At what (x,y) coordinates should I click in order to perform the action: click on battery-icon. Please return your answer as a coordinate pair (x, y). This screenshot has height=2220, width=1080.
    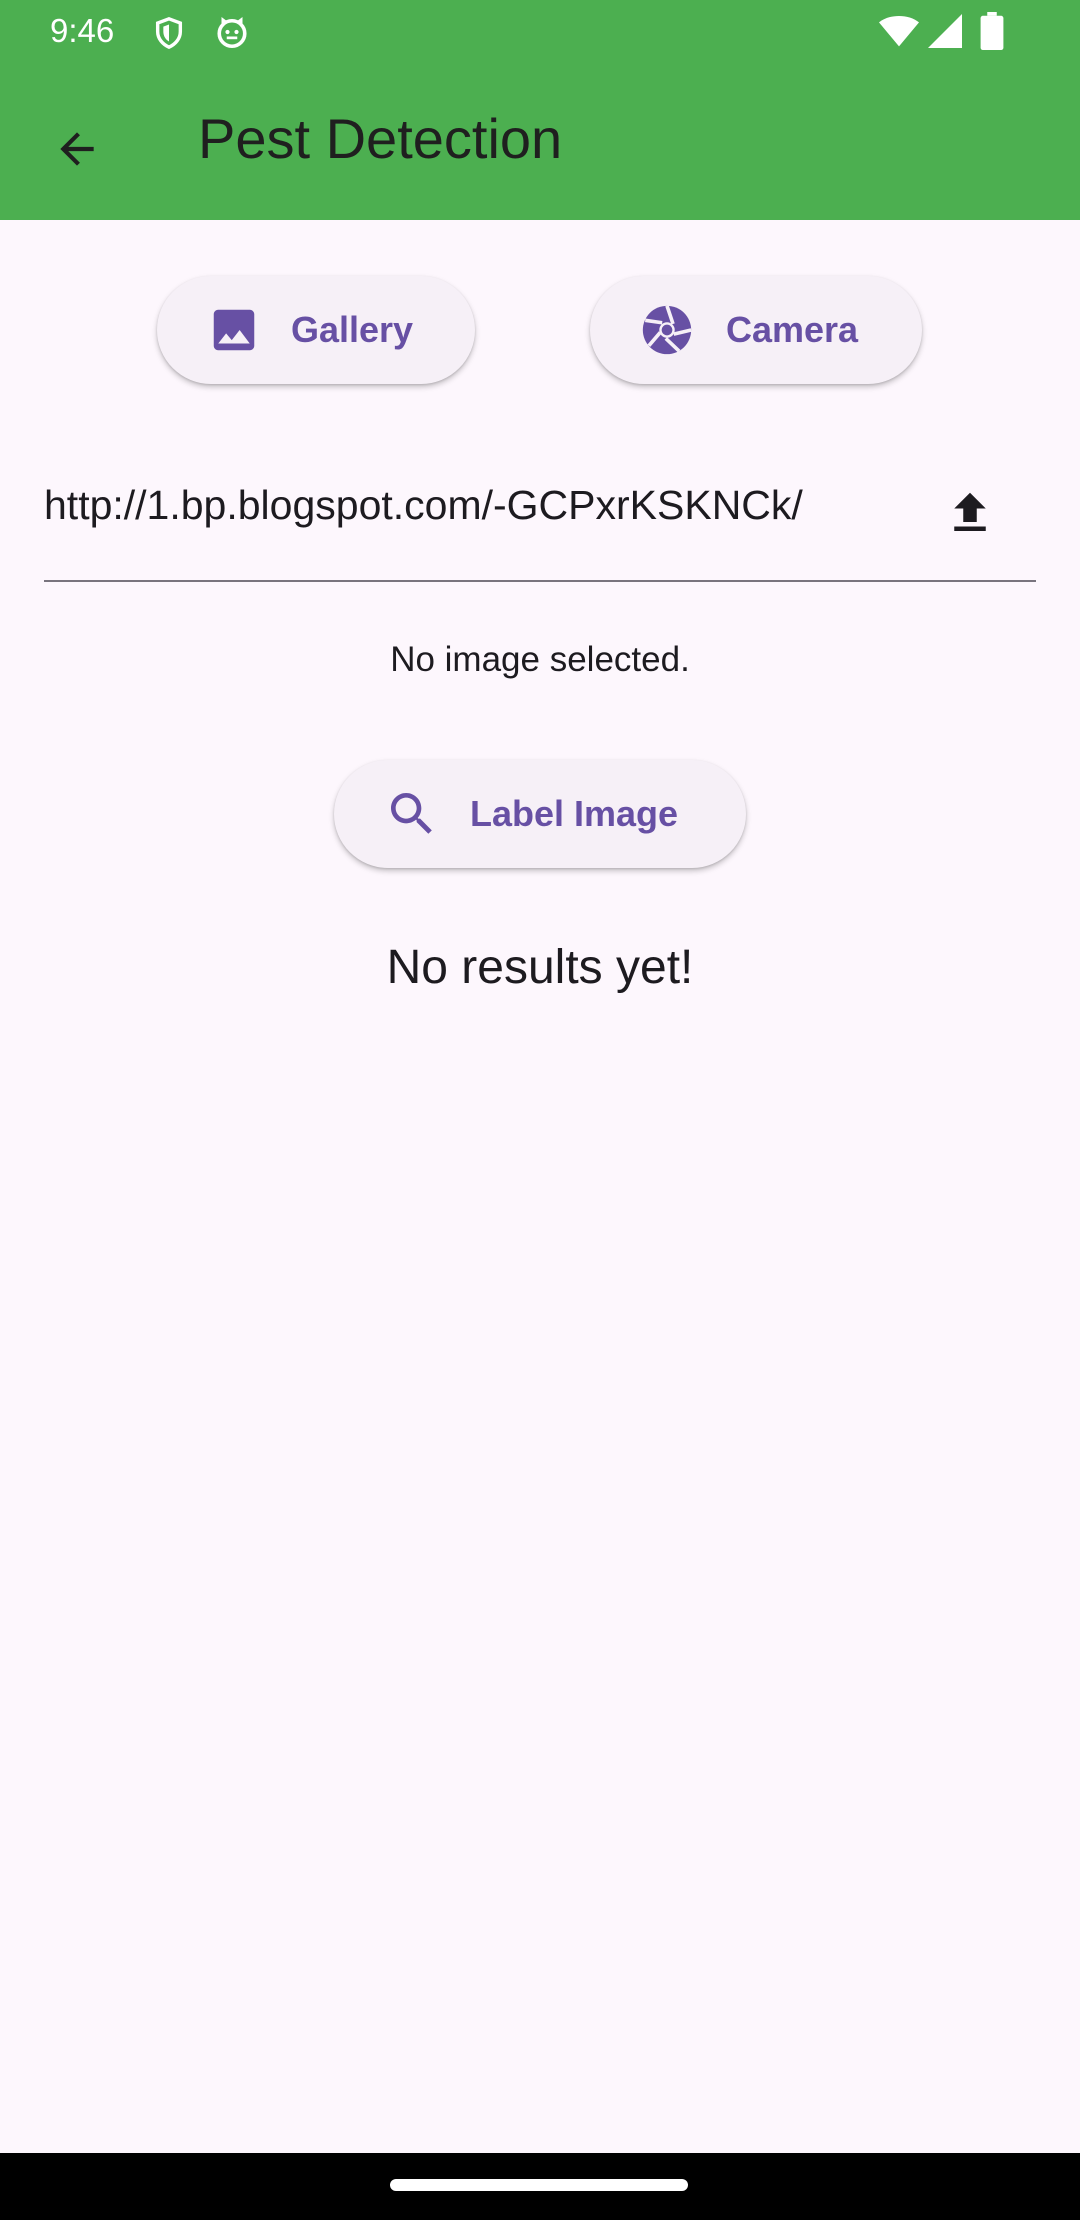
    Looking at the image, I should click on (992, 31).